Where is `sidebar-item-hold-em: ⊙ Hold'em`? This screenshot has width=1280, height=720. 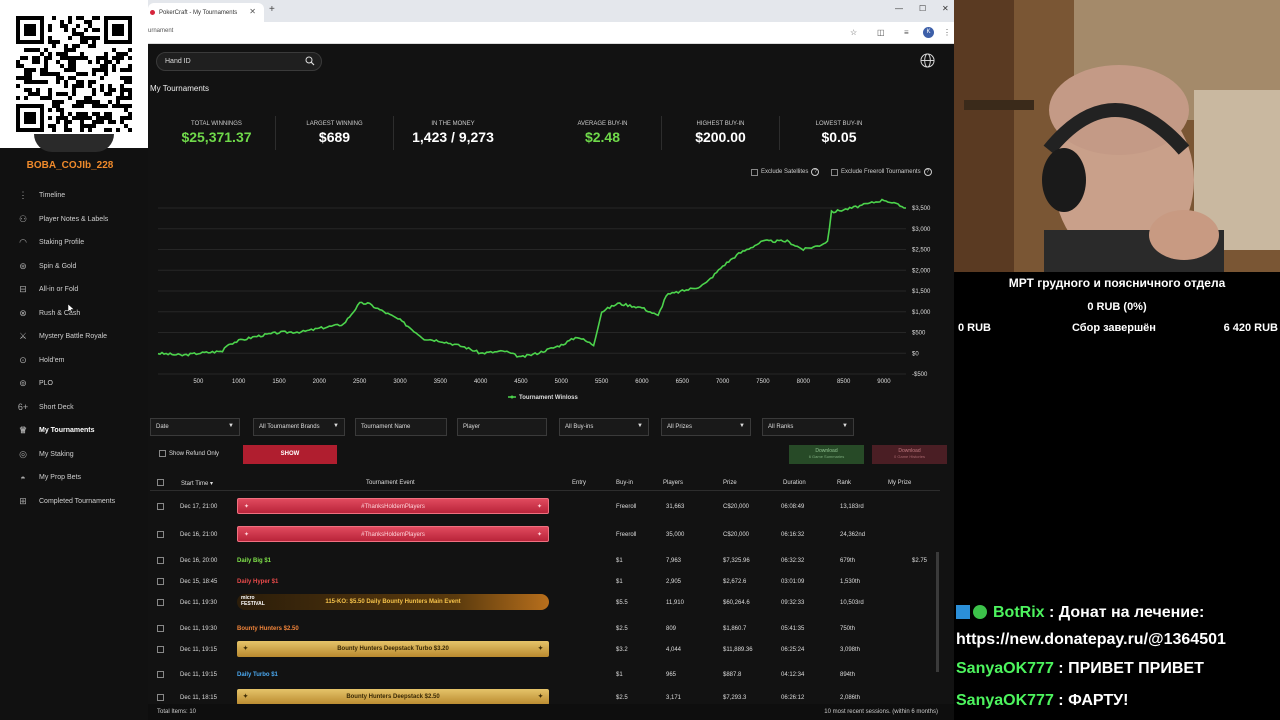
sidebar-item-hold-em: ⊙ Hold'em is located at coordinates (74, 361).